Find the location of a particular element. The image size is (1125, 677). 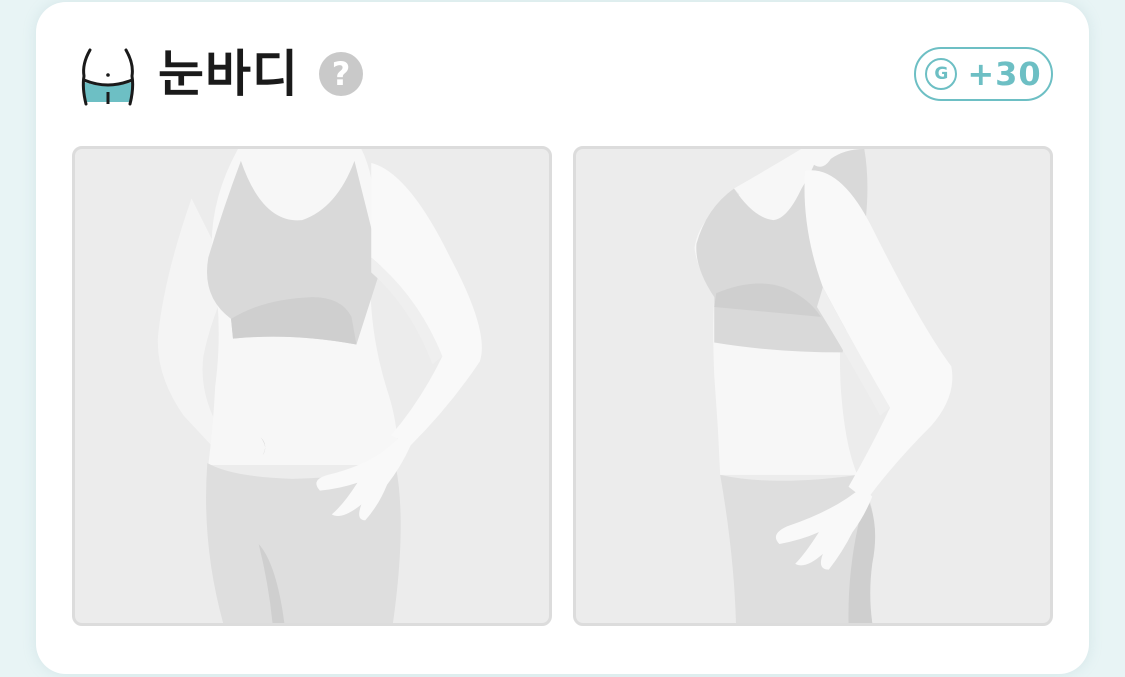

card-header: 눈바디 ? is located at coordinates (221, 74).